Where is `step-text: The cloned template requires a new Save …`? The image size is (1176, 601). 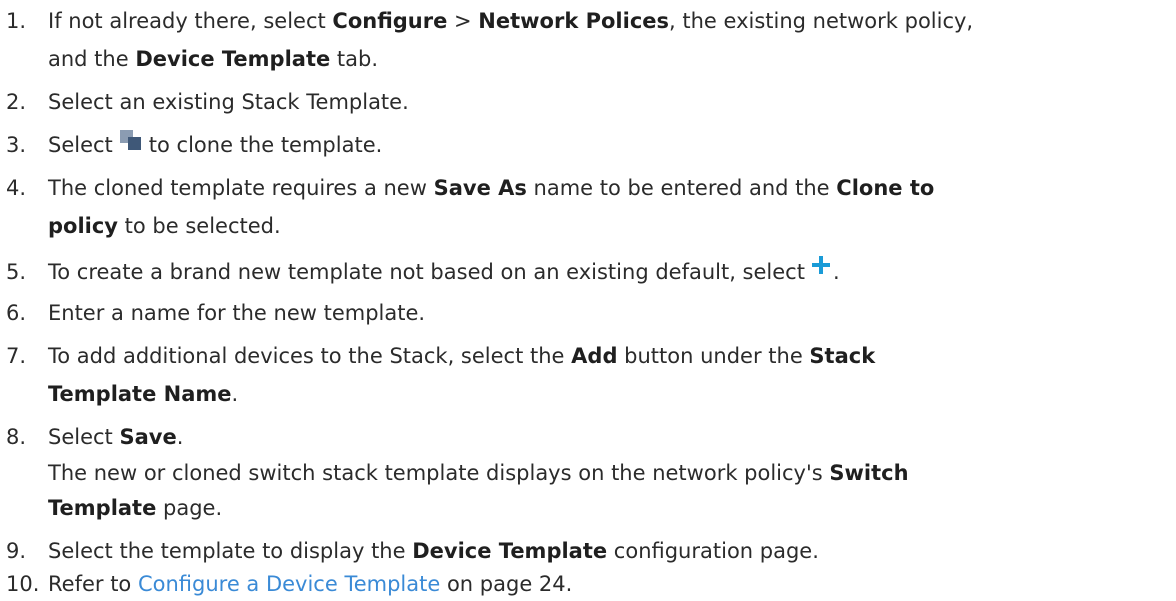
step-text: The cloned template requires a new Save … is located at coordinates (491, 188).